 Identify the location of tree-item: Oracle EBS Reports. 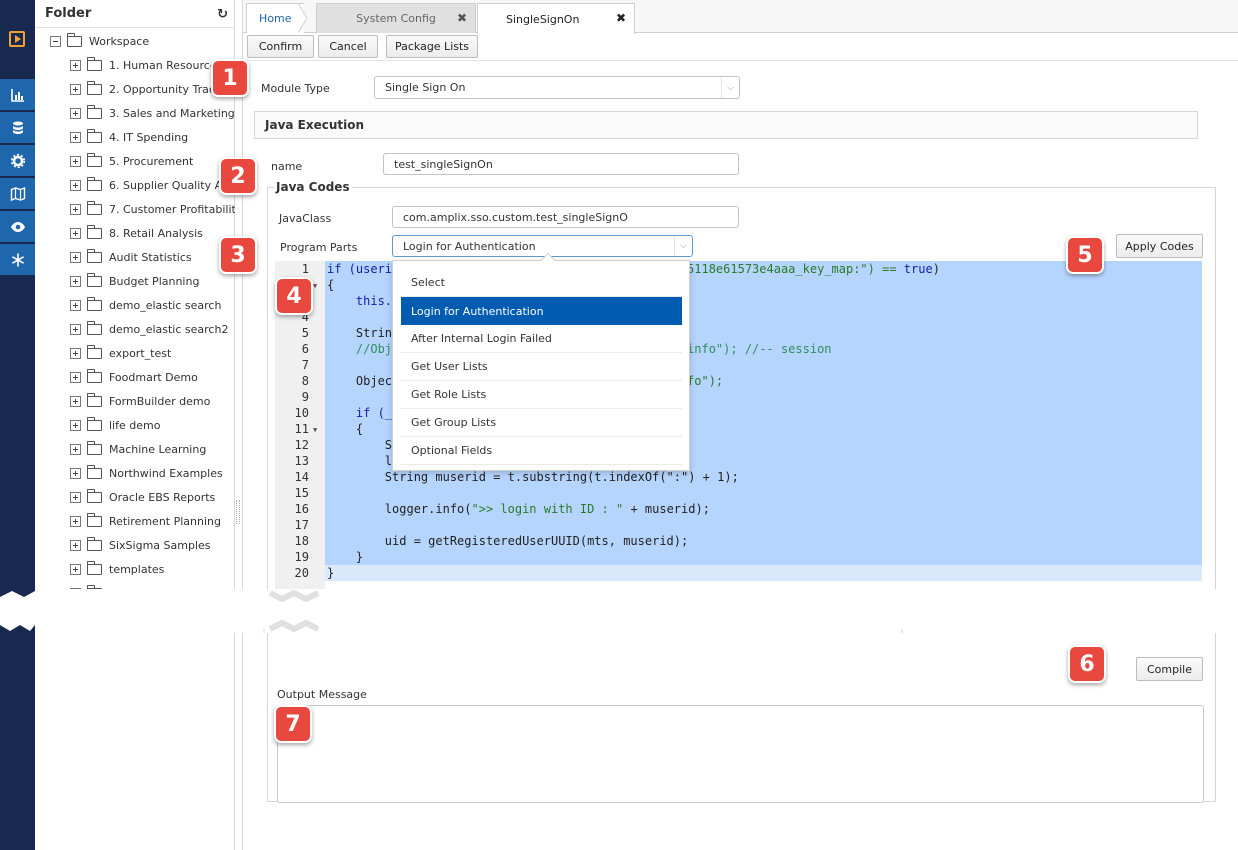
(152, 497).